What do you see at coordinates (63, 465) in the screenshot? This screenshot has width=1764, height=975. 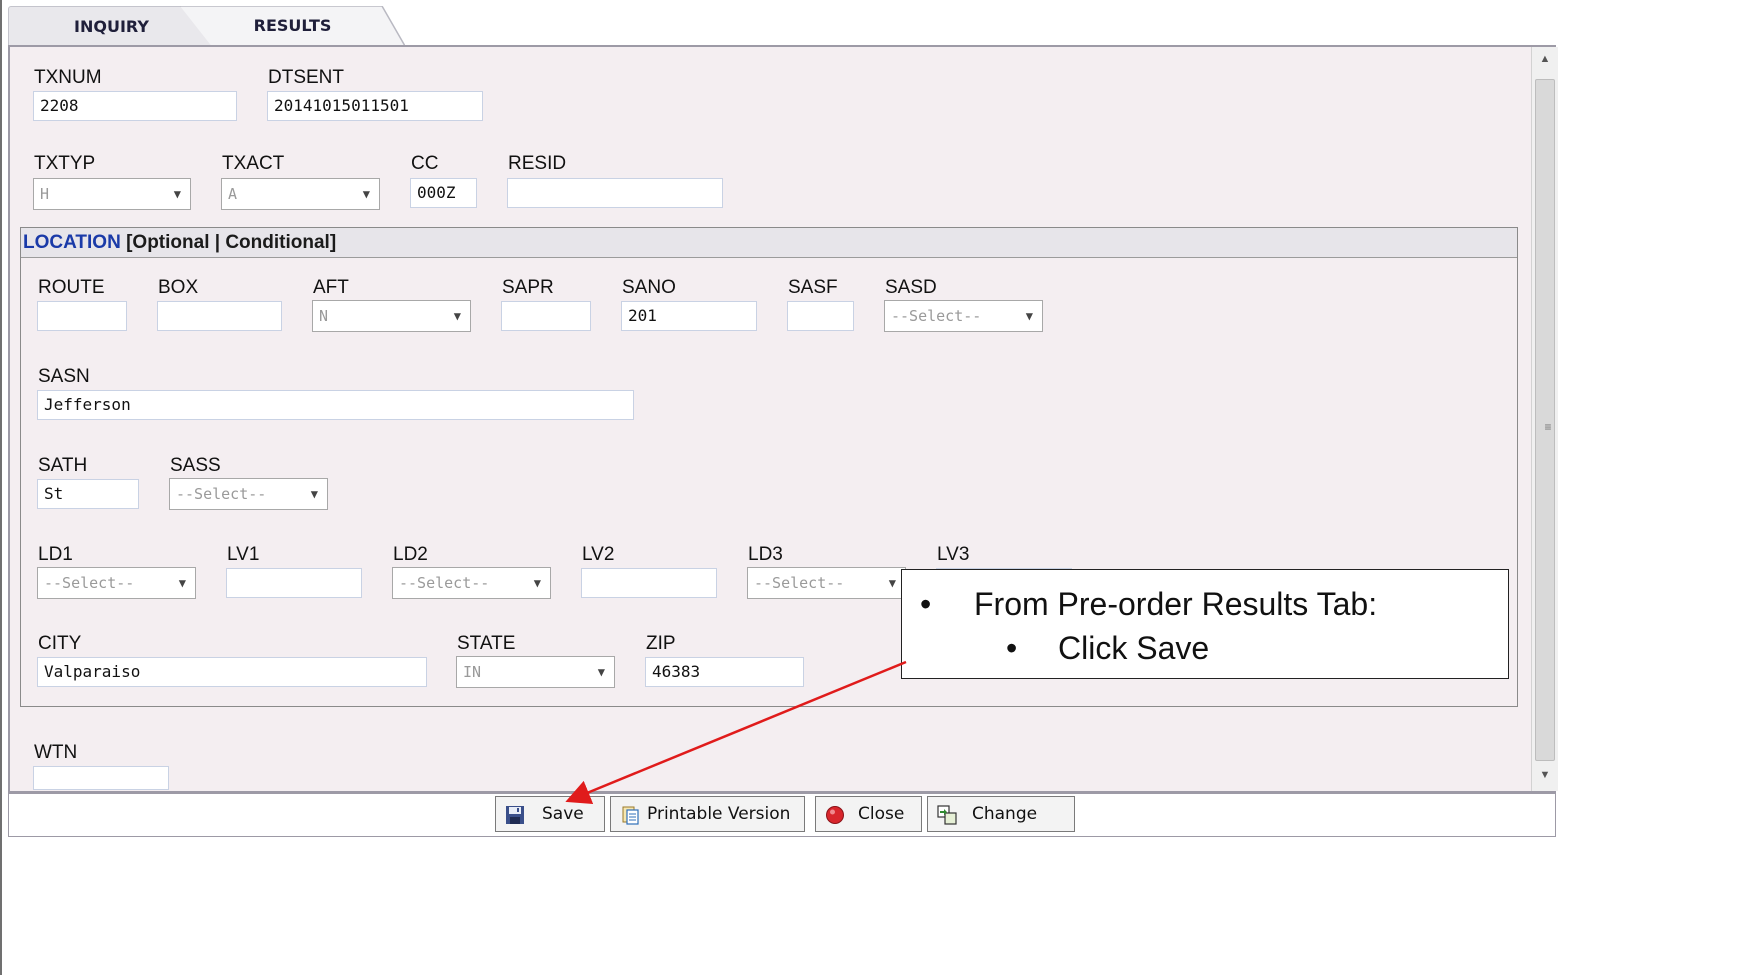 I see `sath-label: SATH` at bounding box center [63, 465].